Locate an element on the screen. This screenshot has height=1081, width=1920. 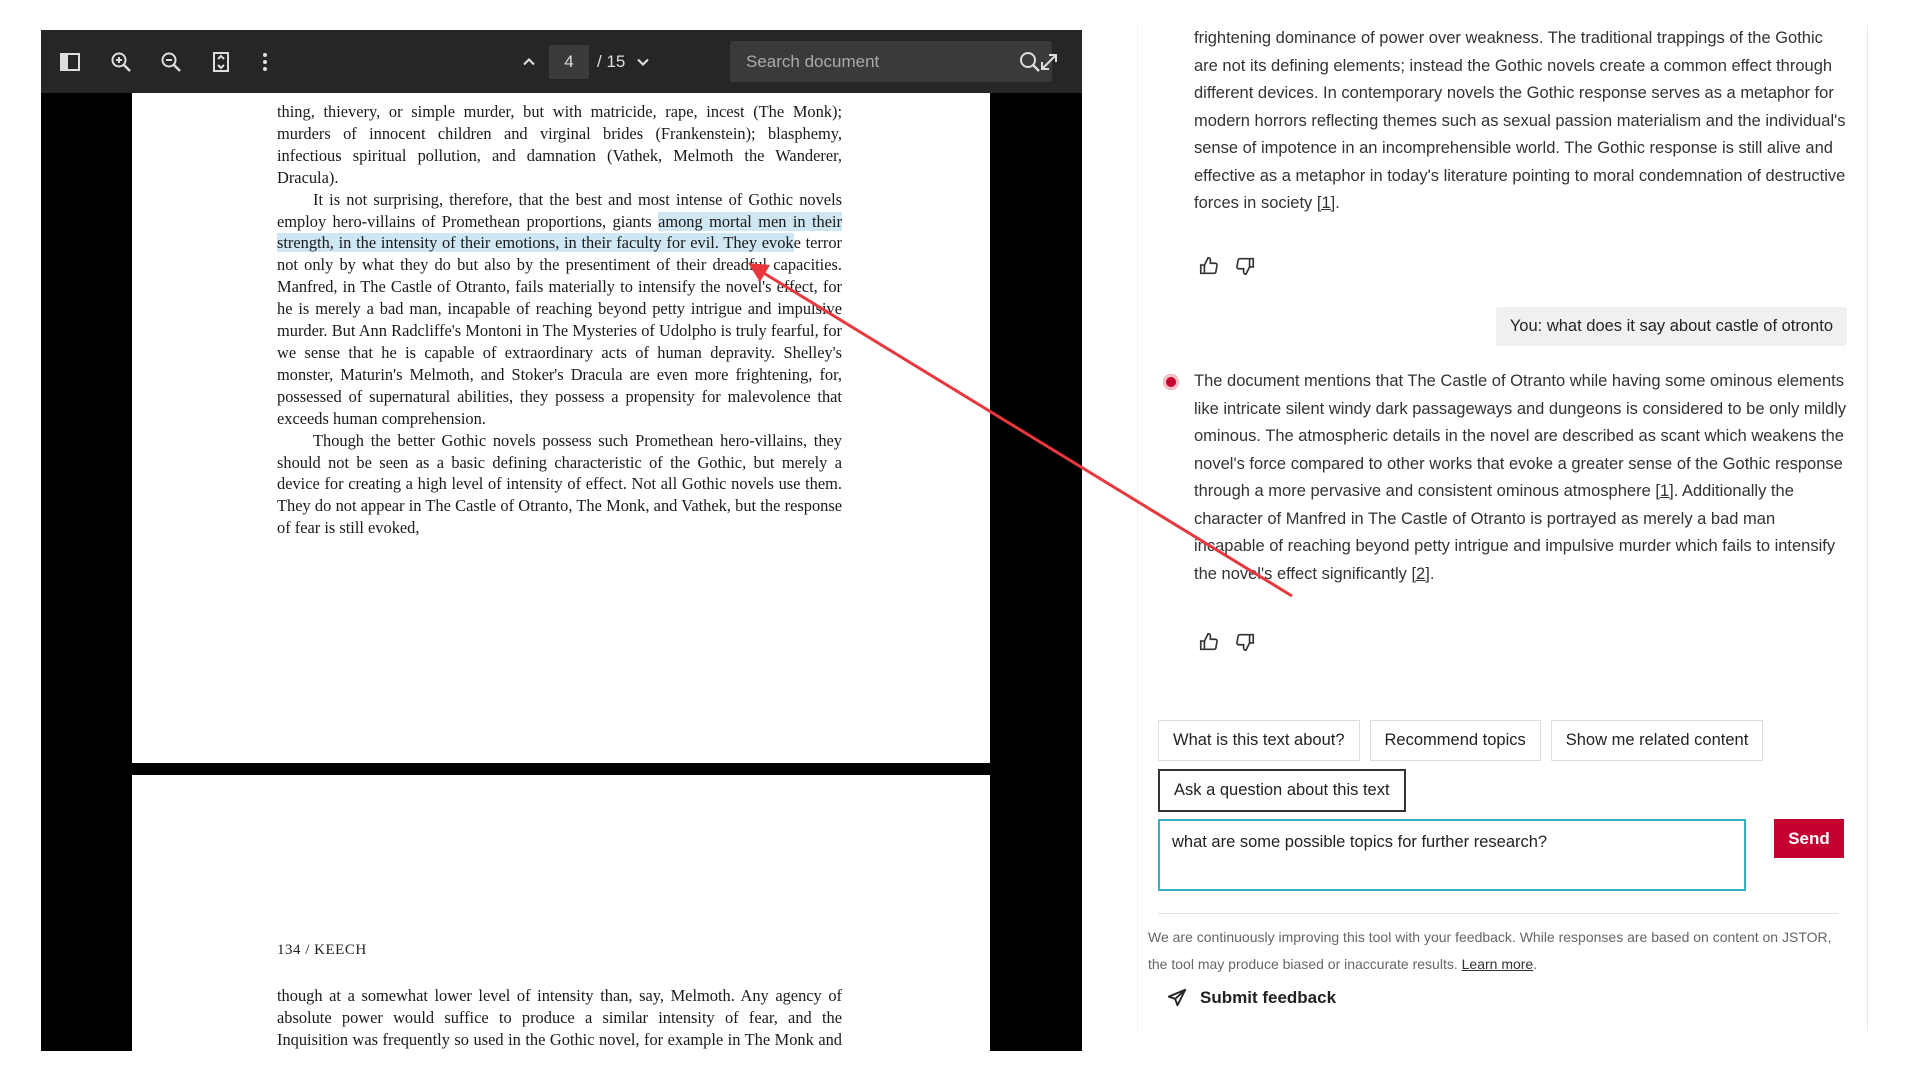
divider is located at coordinates (1498, 913).